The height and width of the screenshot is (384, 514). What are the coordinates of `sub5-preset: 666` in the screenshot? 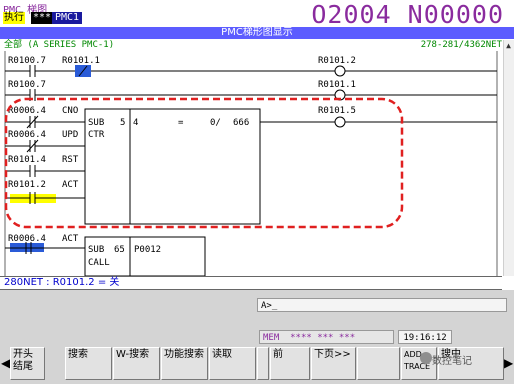 It's located at (241, 123).